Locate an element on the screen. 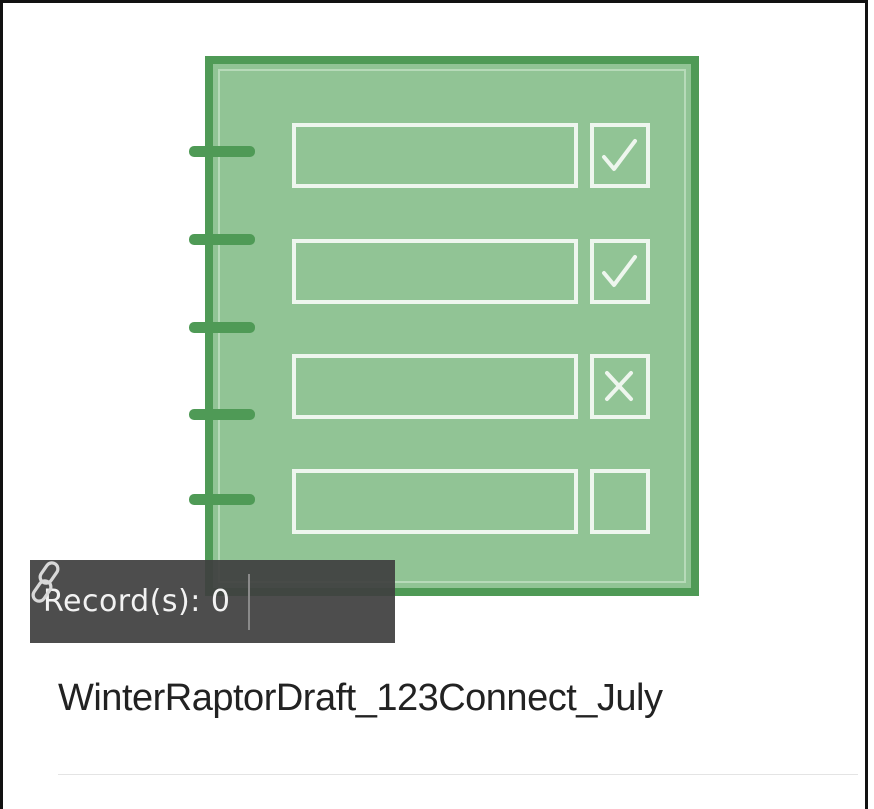 This screenshot has width=874, height=809. record-count-overlay: Record(s): 0 is located at coordinates (212, 601).